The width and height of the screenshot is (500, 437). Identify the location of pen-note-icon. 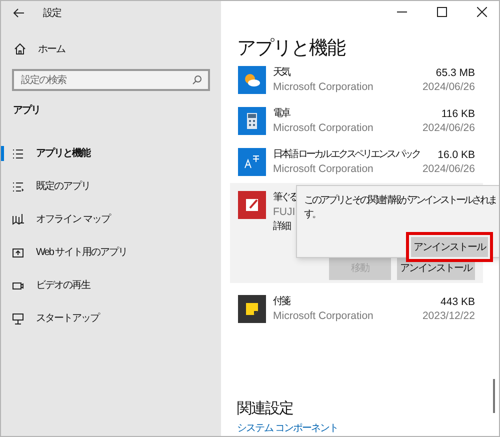
(252, 205).